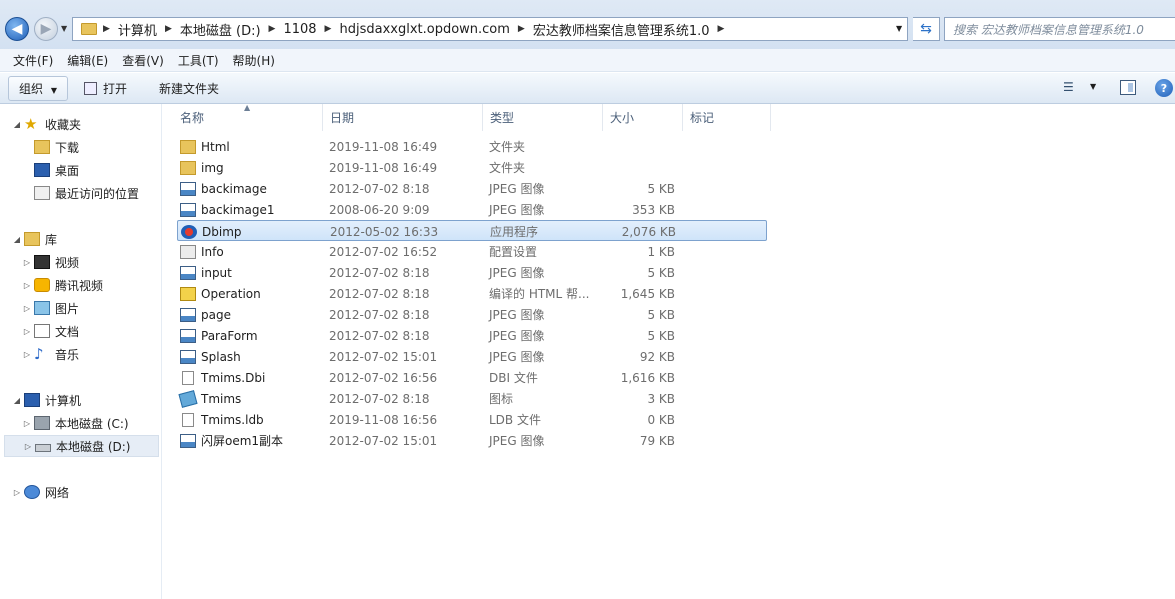 The image size is (1175, 599). What do you see at coordinates (1128, 87) in the screenshot?
I see `preview-pane-button` at bounding box center [1128, 87].